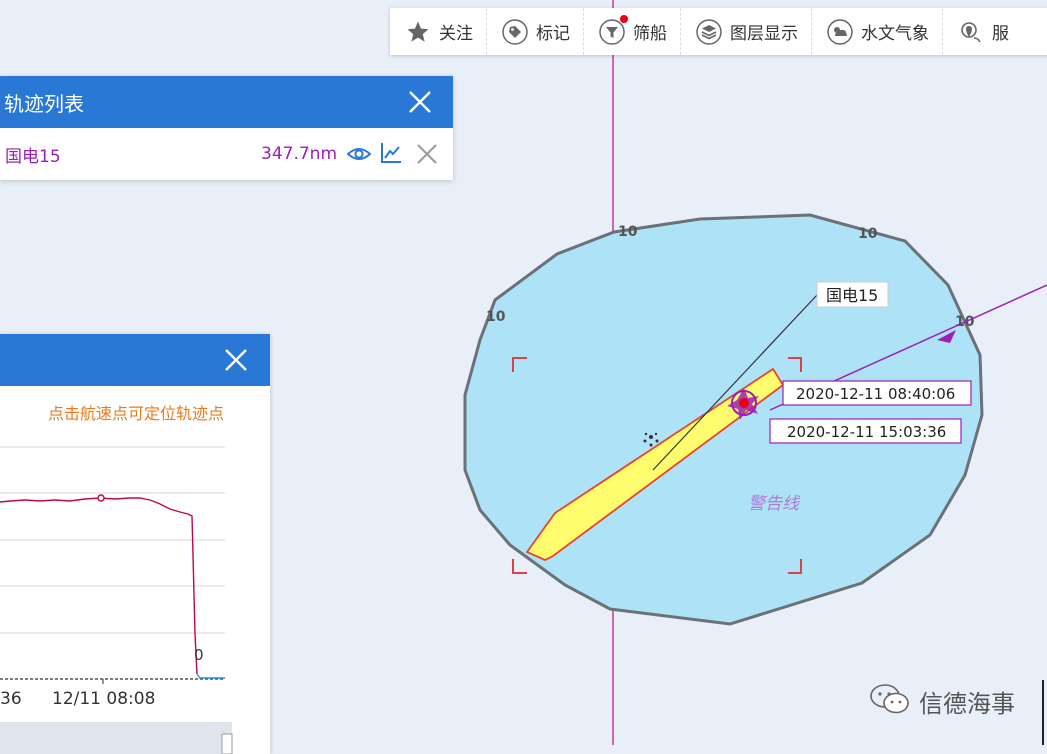  Describe the element at coordinates (1000, 34) in the screenshot. I see `service-label: 服` at that location.